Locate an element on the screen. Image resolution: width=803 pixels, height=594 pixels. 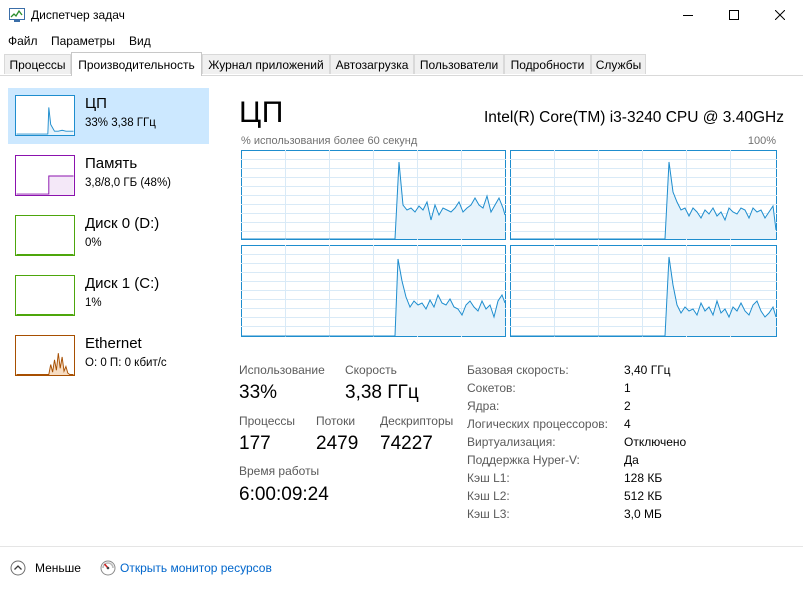
tab-processes: Процессы is located at coordinates (37, 64).